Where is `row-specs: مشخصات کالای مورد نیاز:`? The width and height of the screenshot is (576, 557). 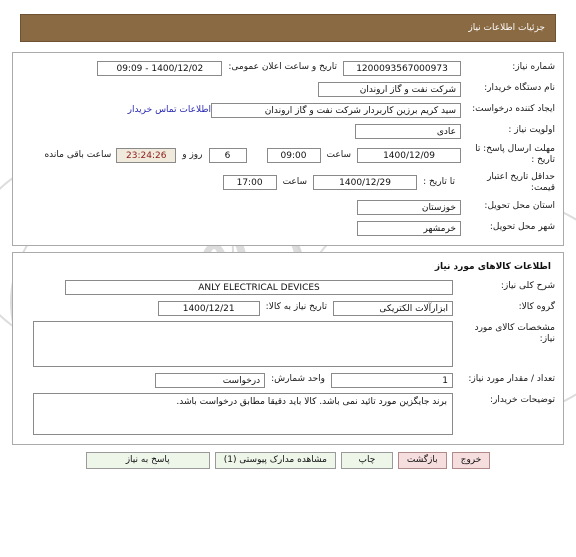
row-specs: مشخصات کالای مورد نیاز: is located at coordinates (288, 344).